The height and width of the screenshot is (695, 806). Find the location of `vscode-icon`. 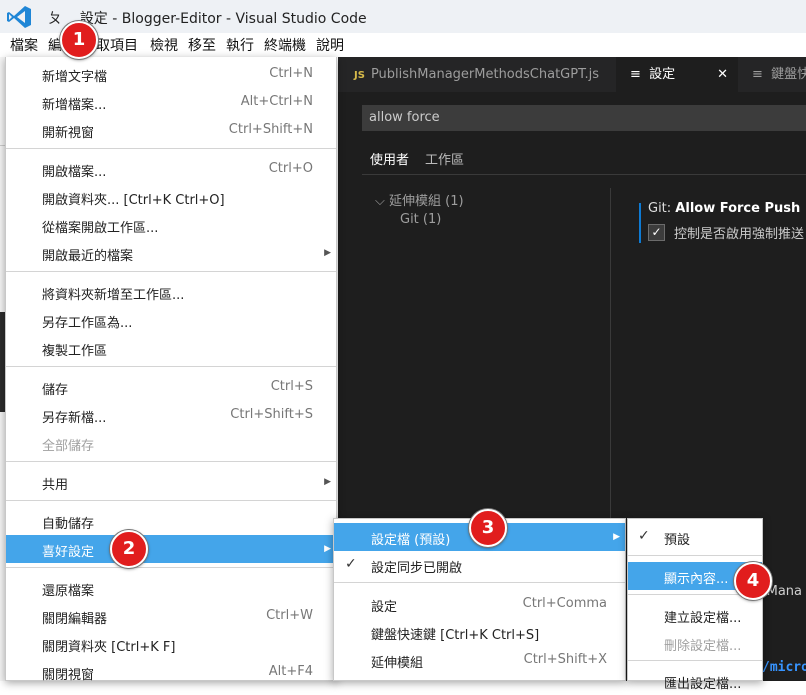

vscode-icon is located at coordinates (19, 17).